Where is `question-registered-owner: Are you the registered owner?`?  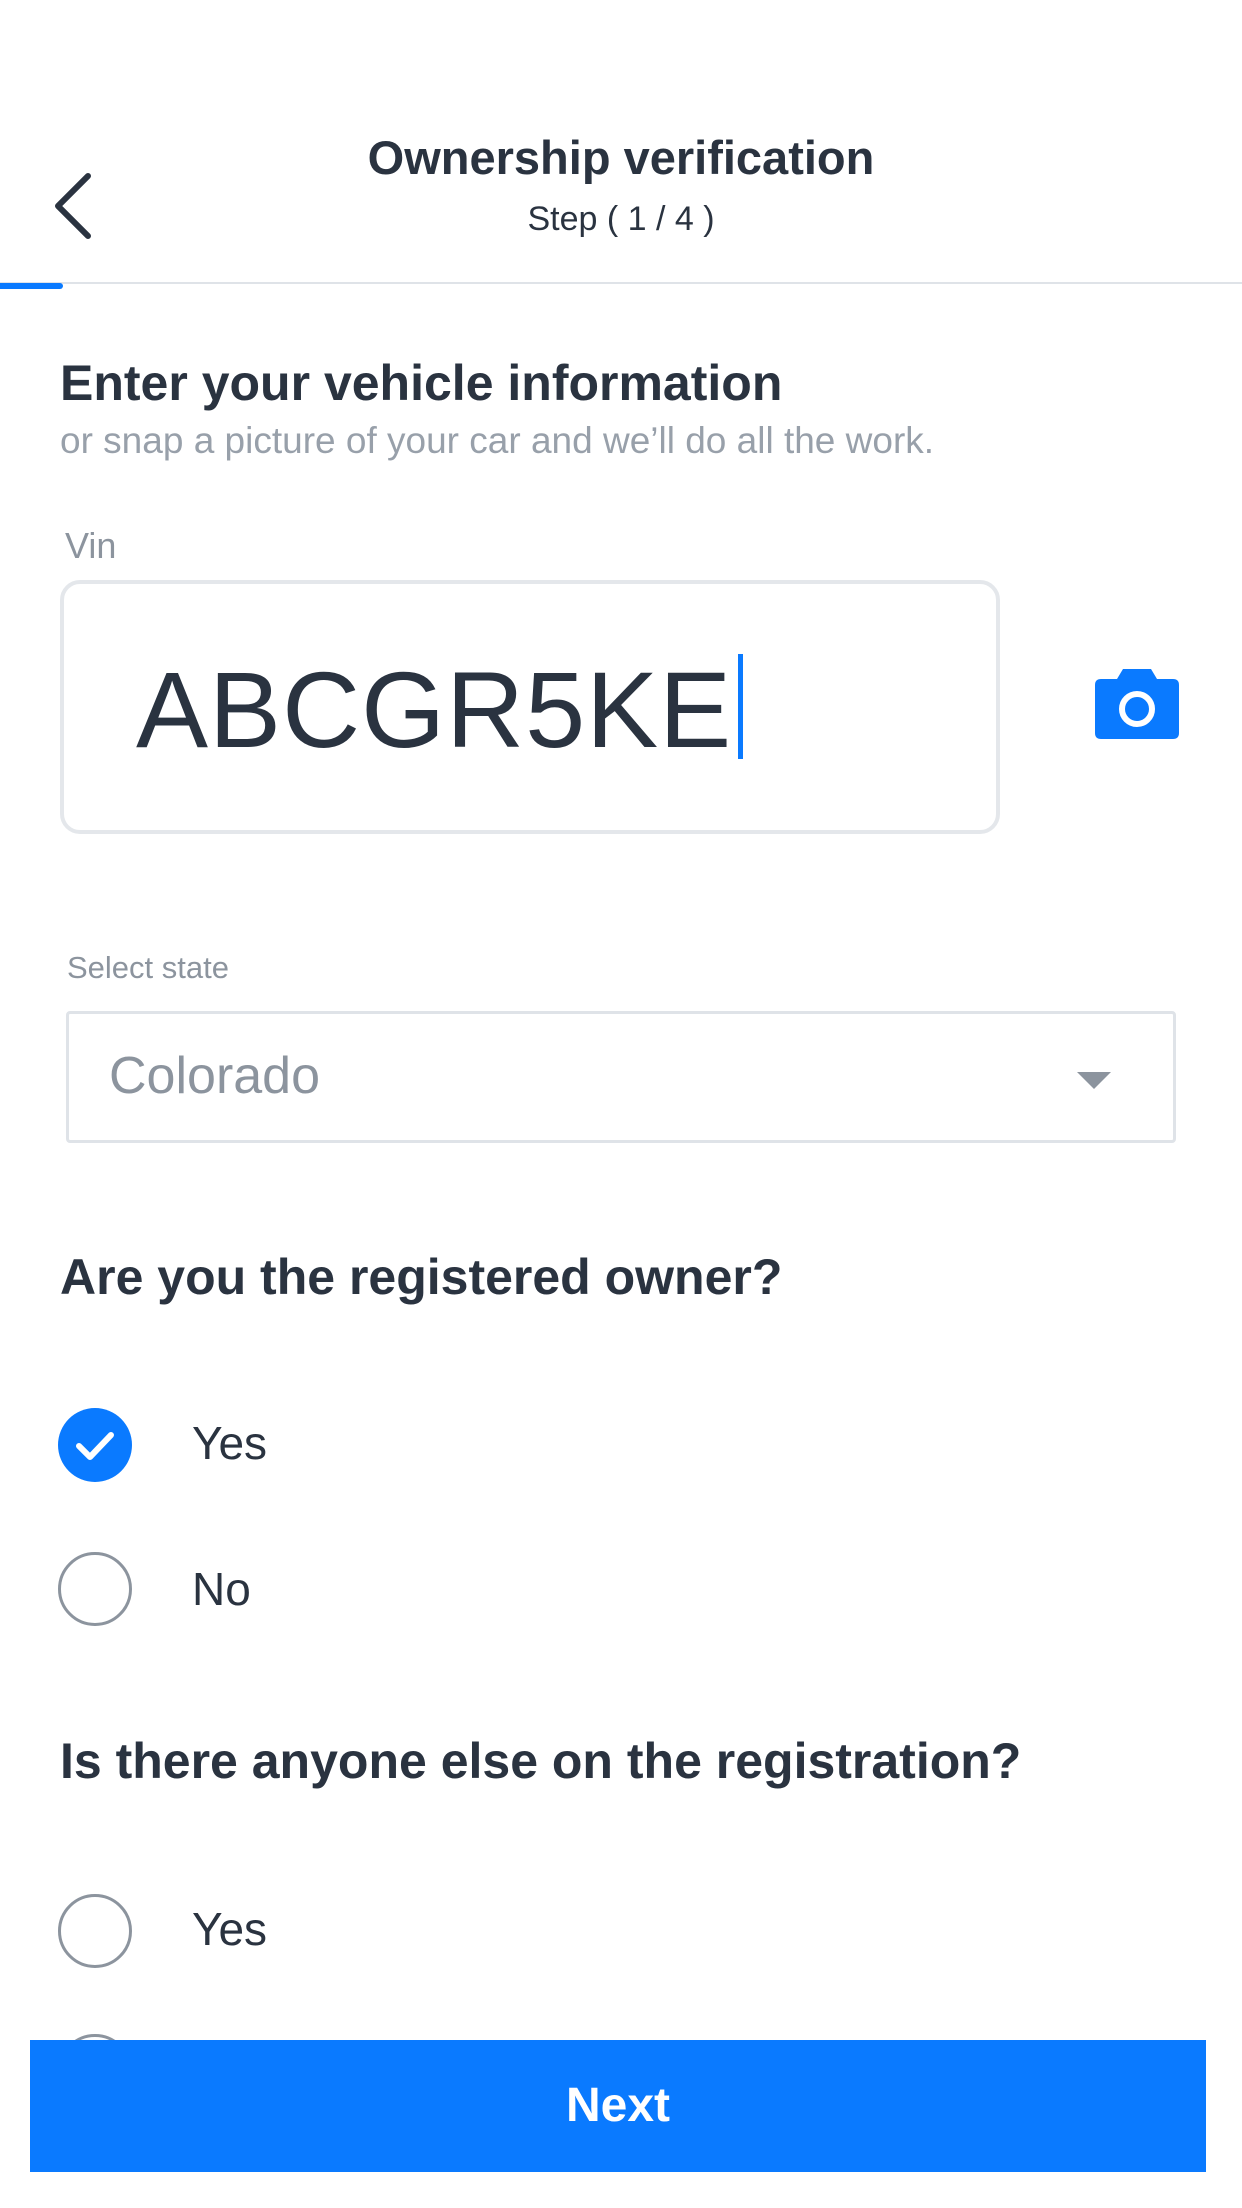 question-registered-owner: Are you the registered owner? is located at coordinates (421, 1277).